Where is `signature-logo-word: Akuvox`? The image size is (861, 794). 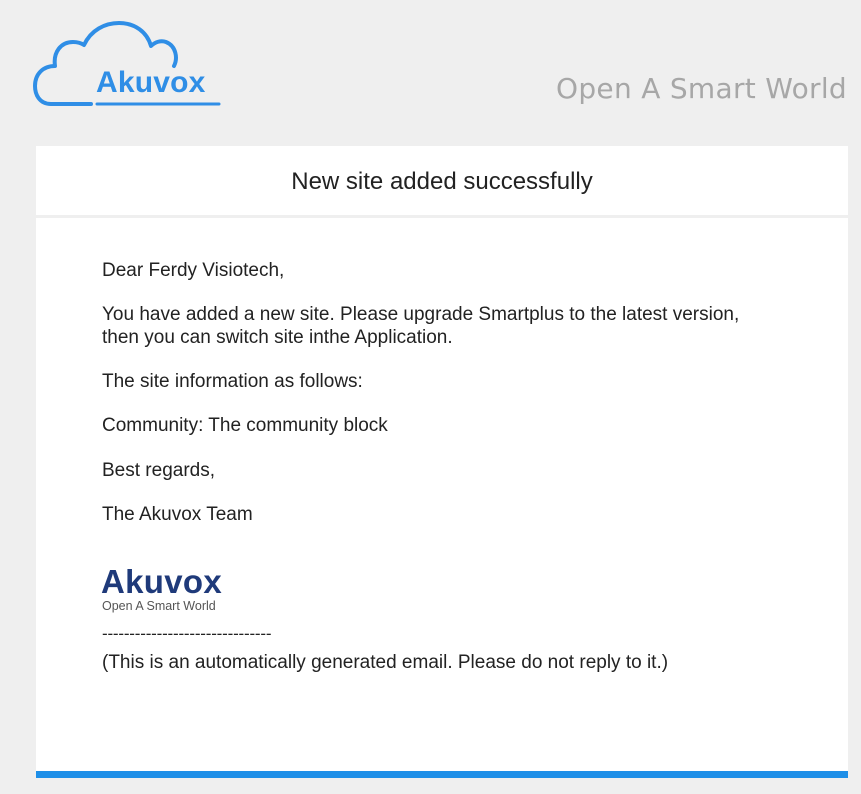
signature-logo-word: Akuvox is located at coordinates (162, 581).